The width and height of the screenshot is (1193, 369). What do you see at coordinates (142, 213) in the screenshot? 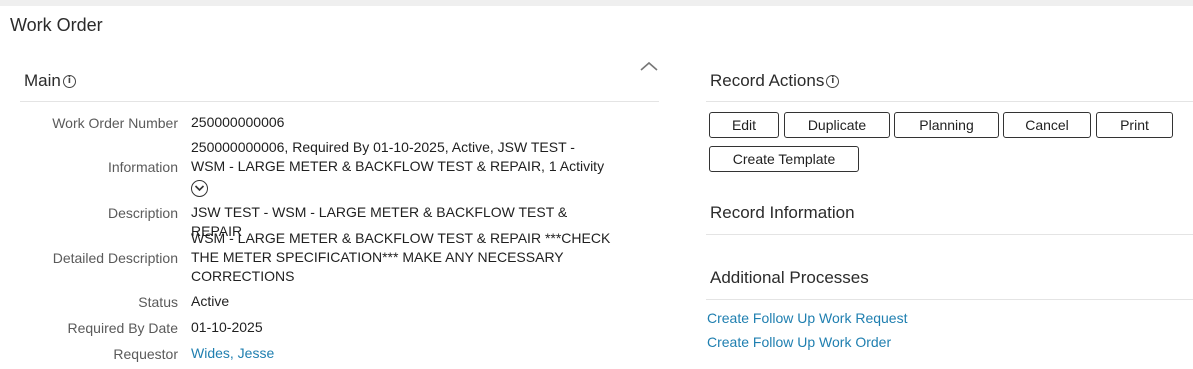
I see `field-label: Description` at bounding box center [142, 213].